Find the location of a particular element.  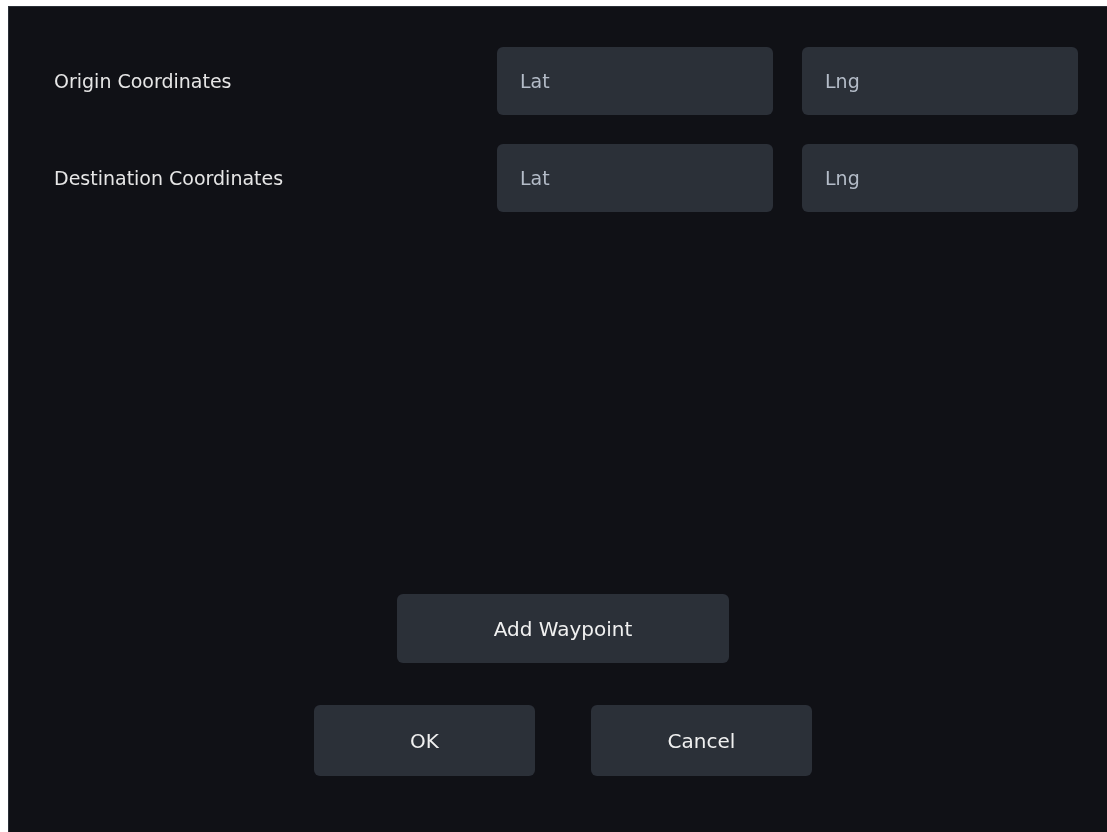

cancel-button: Cancel is located at coordinates (701, 740).